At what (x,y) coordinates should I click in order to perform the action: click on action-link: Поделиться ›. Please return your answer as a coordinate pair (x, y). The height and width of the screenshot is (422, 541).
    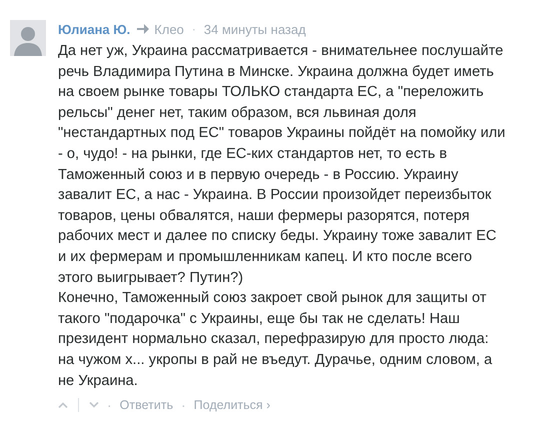
    Looking at the image, I should click on (232, 405).